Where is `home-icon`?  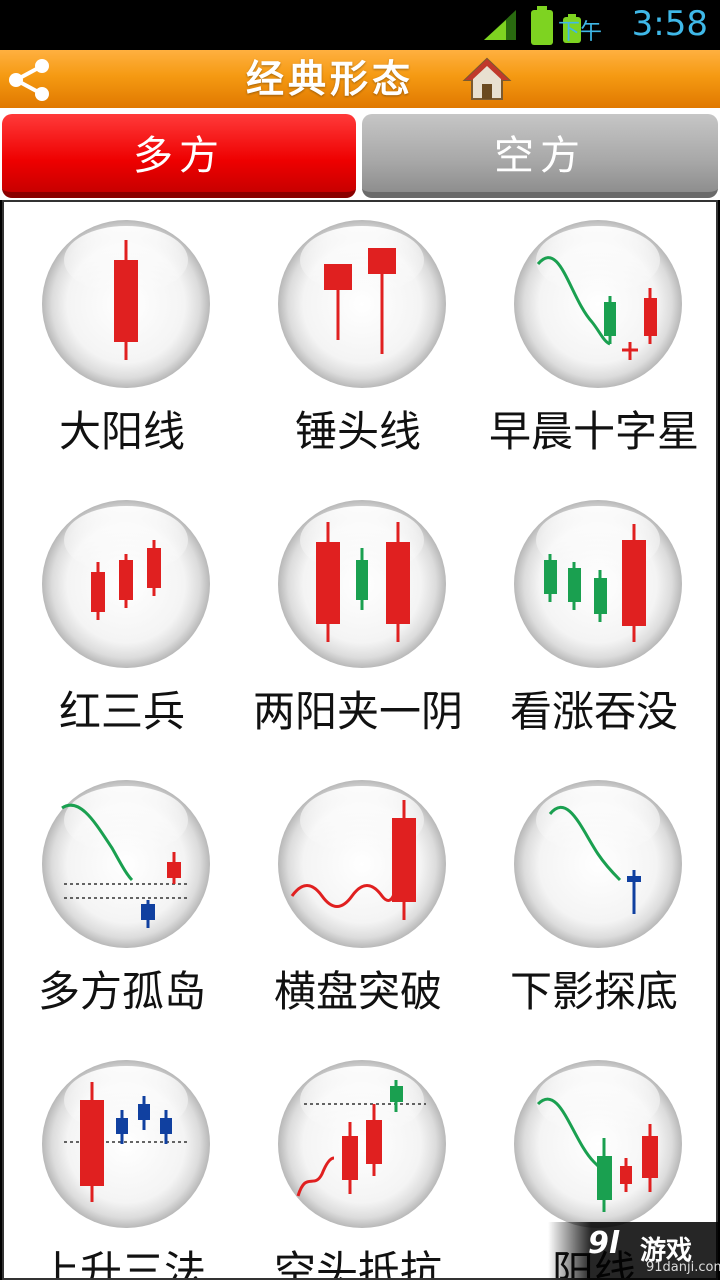 home-icon is located at coordinates (487, 79).